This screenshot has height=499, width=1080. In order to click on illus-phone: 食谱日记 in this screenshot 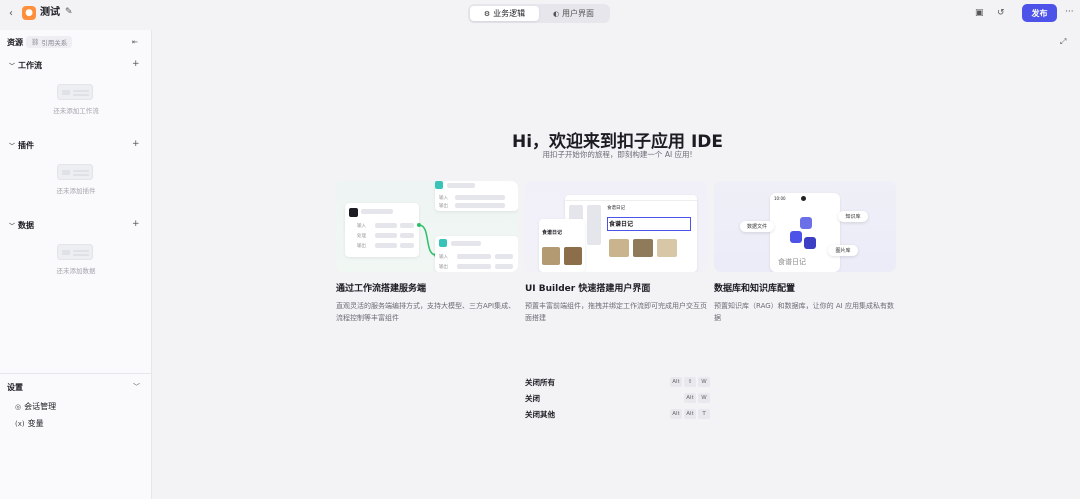, I will do `click(562, 245)`.